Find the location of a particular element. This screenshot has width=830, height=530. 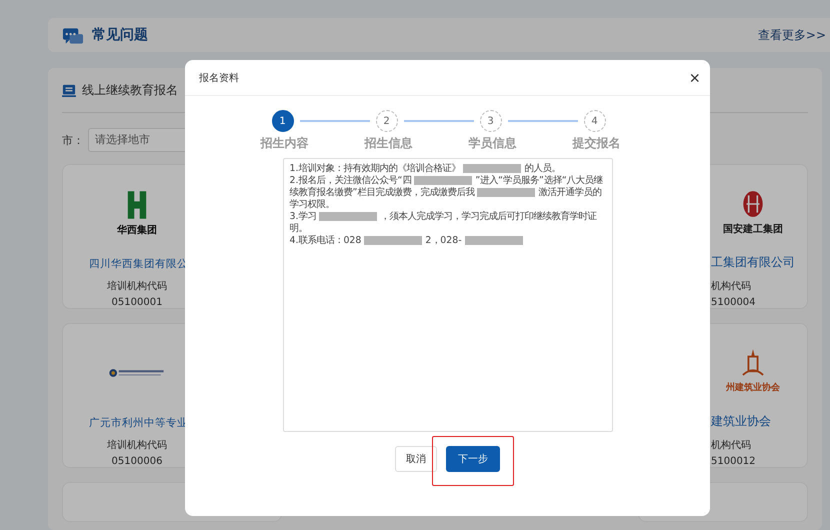

organization-code: 5100004 is located at coordinates (733, 302).